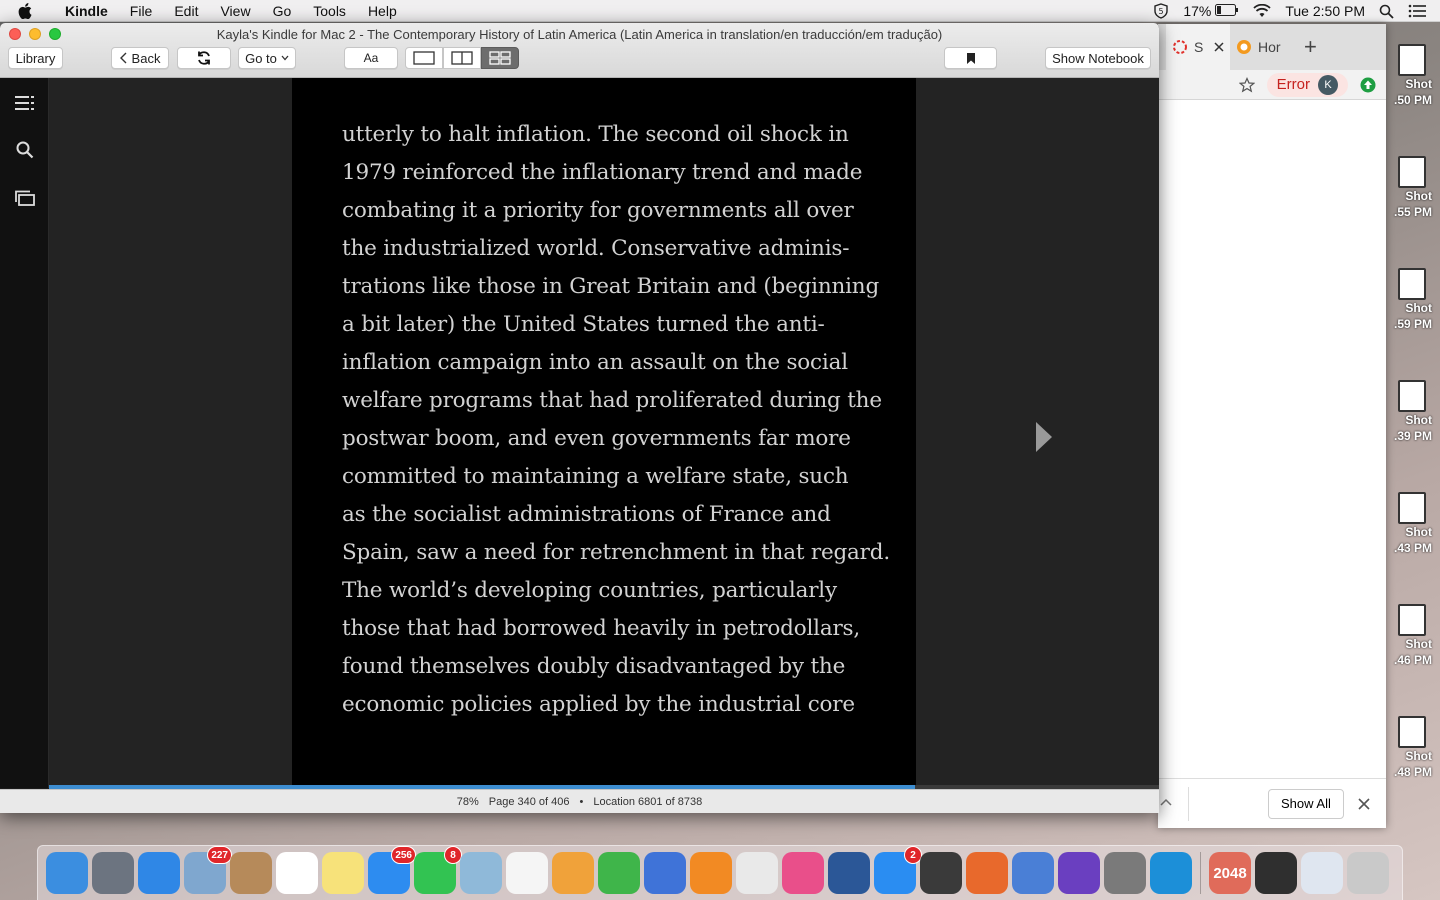 The height and width of the screenshot is (900, 1440). Describe the element at coordinates (146, 58) in the screenshot. I see `back-label: Back` at that location.